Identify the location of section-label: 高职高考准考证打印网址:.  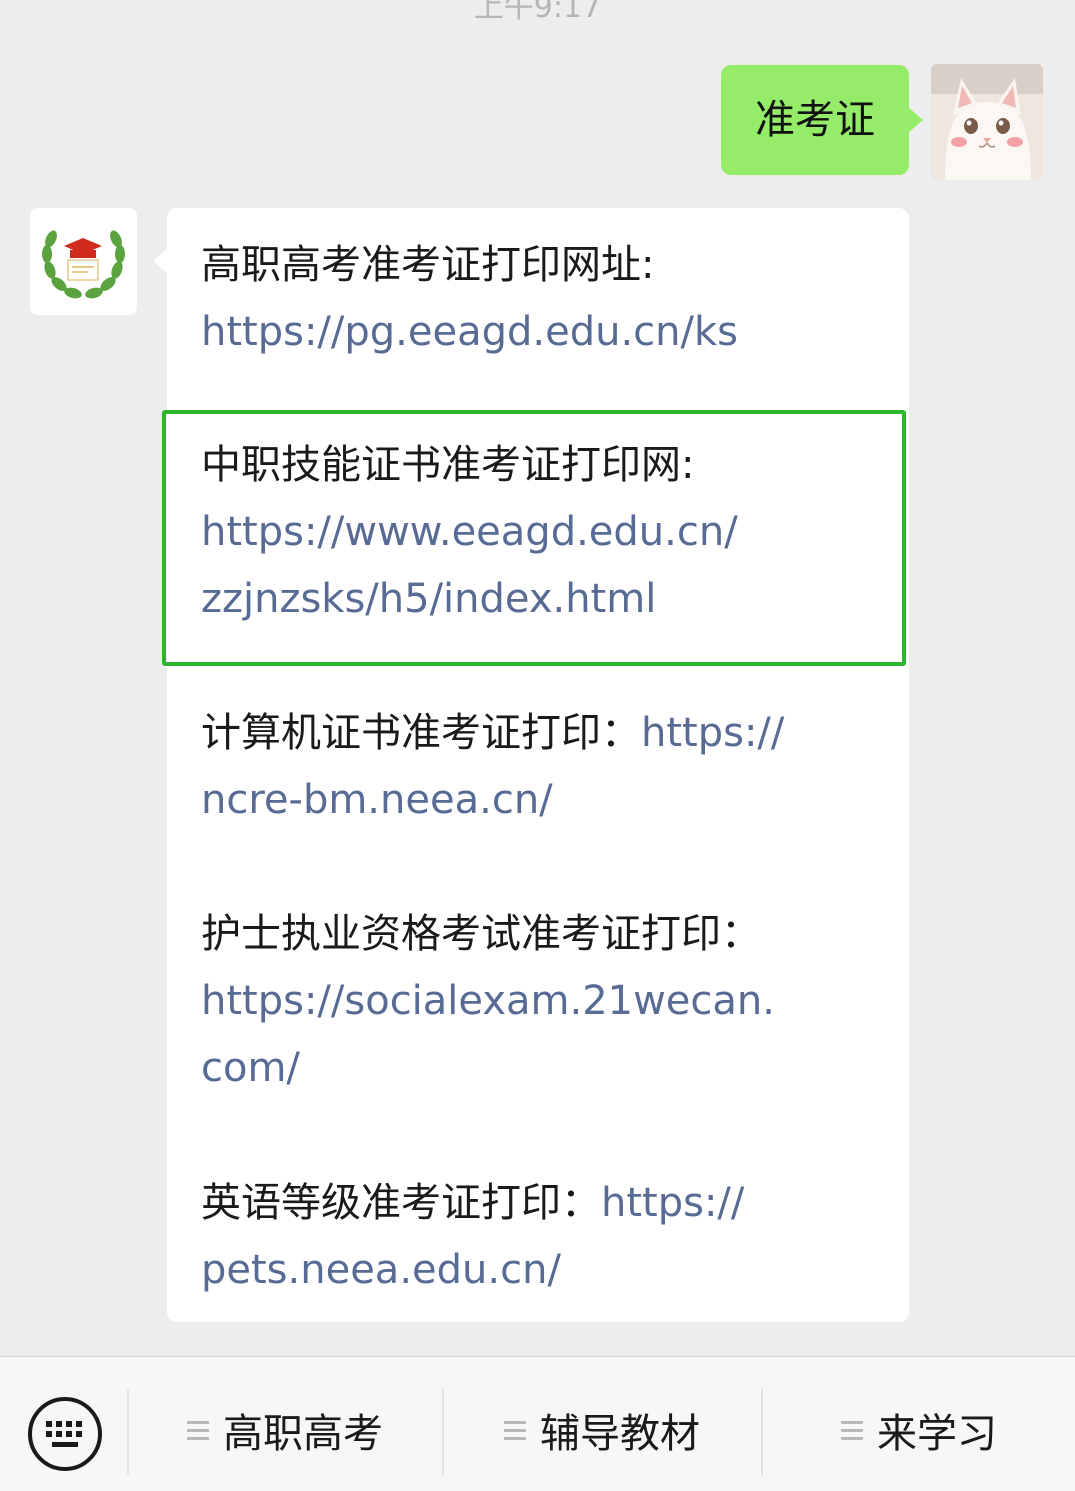
(428, 265).